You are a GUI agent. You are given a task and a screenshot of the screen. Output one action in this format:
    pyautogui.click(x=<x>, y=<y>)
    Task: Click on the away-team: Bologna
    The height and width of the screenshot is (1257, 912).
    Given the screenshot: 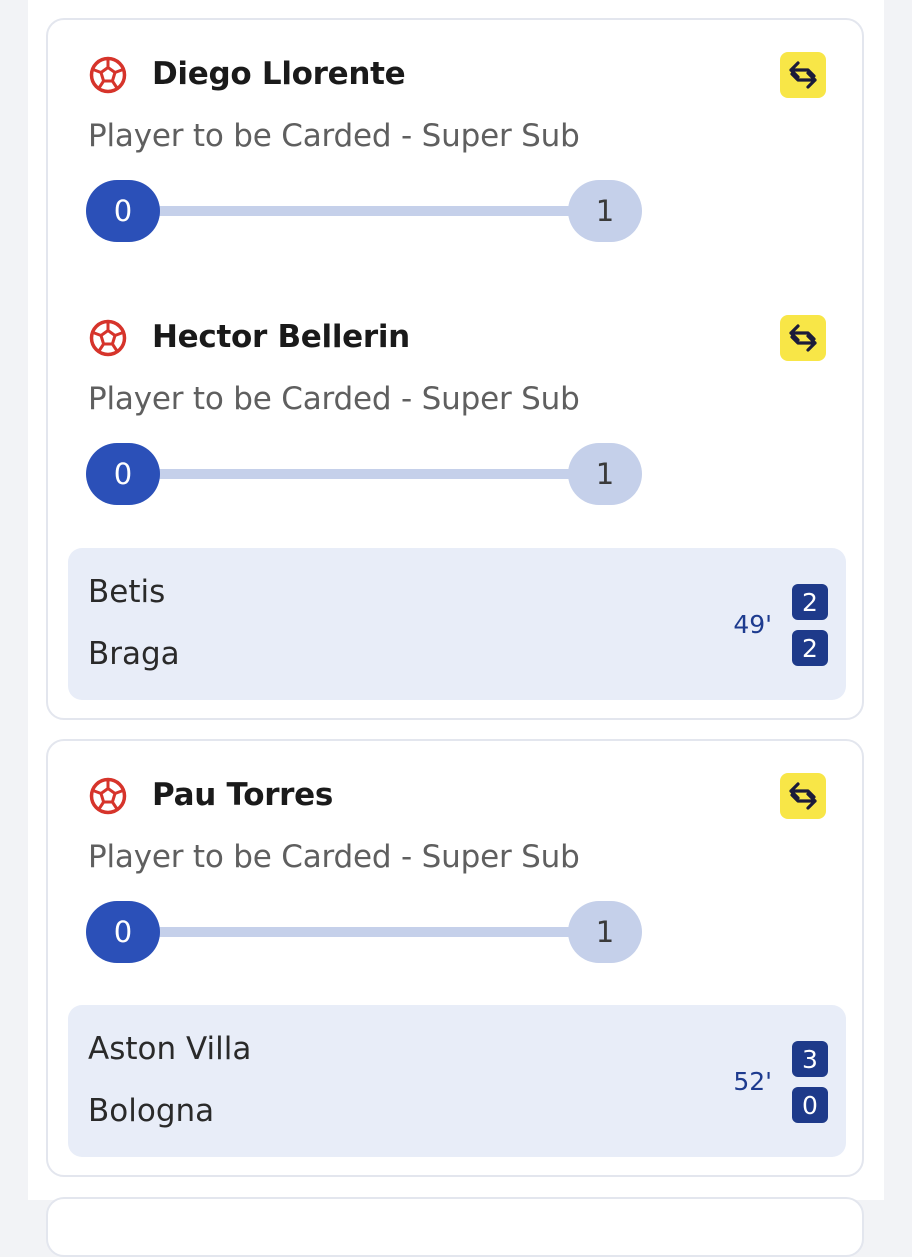 What is the action you would take?
    pyautogui.click(x=151, y=1111)
    